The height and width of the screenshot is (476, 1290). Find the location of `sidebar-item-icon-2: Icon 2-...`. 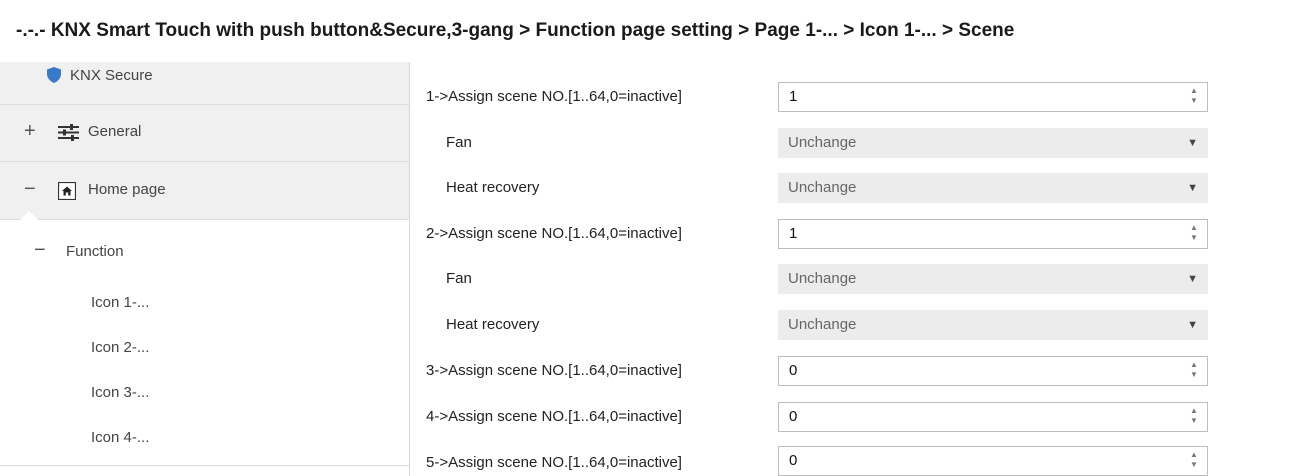

sidebar-item-icon-2: Icon 2-... is located at coordinates (204, 350).